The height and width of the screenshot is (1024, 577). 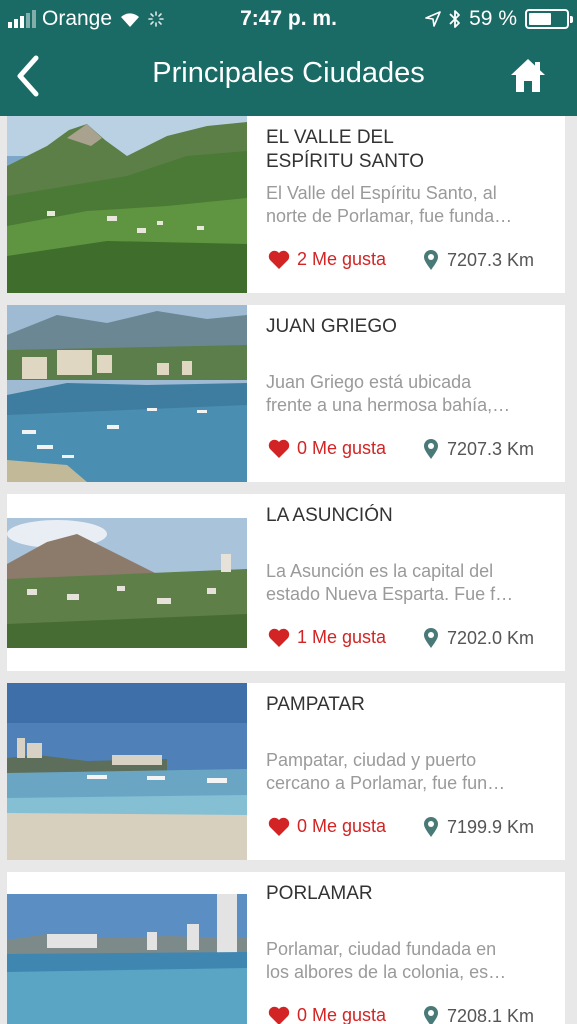 I want to click on like-button: 2 Me gusta, so click(x=327, y=259).